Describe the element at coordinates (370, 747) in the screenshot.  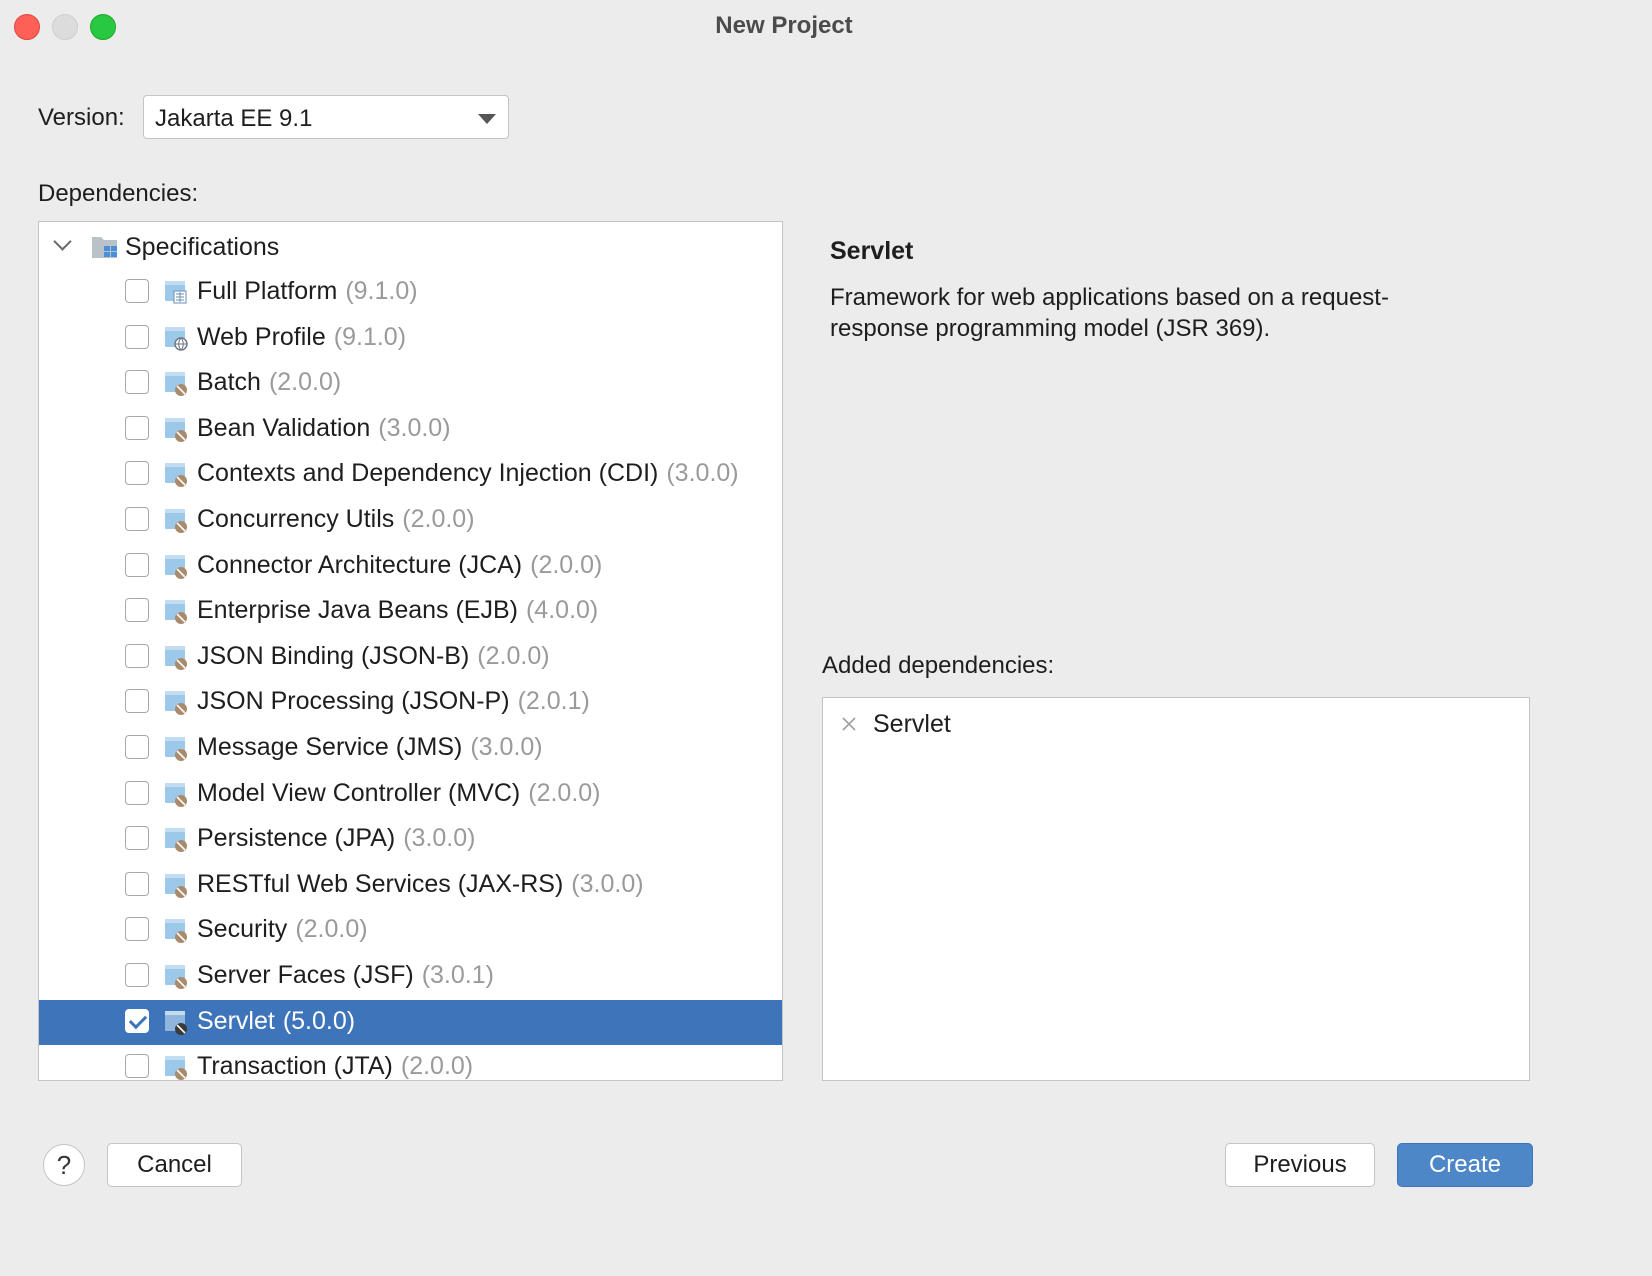
I see `dependency-label: Message Service (JMS) (3.0.0)` at that location.